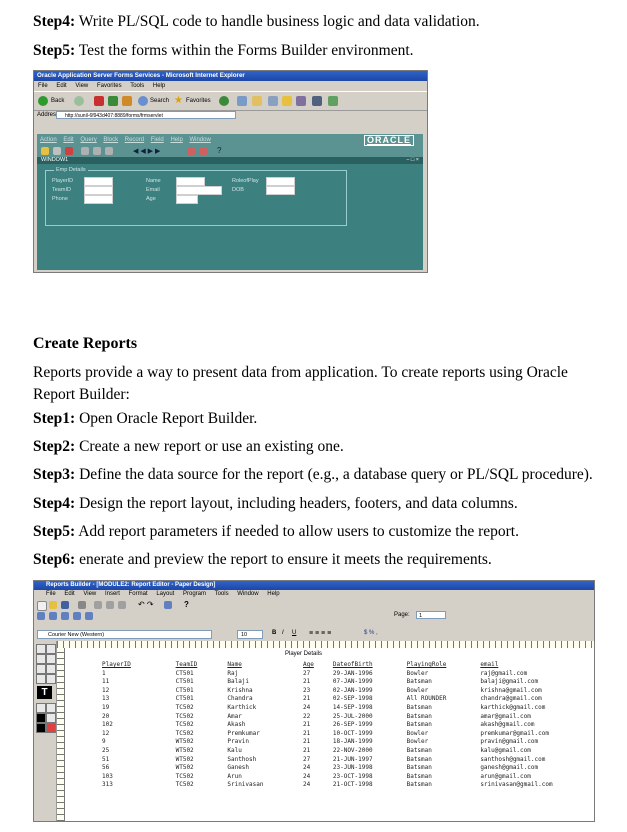  I want to click on italic-icon: I, so click(283, 633).